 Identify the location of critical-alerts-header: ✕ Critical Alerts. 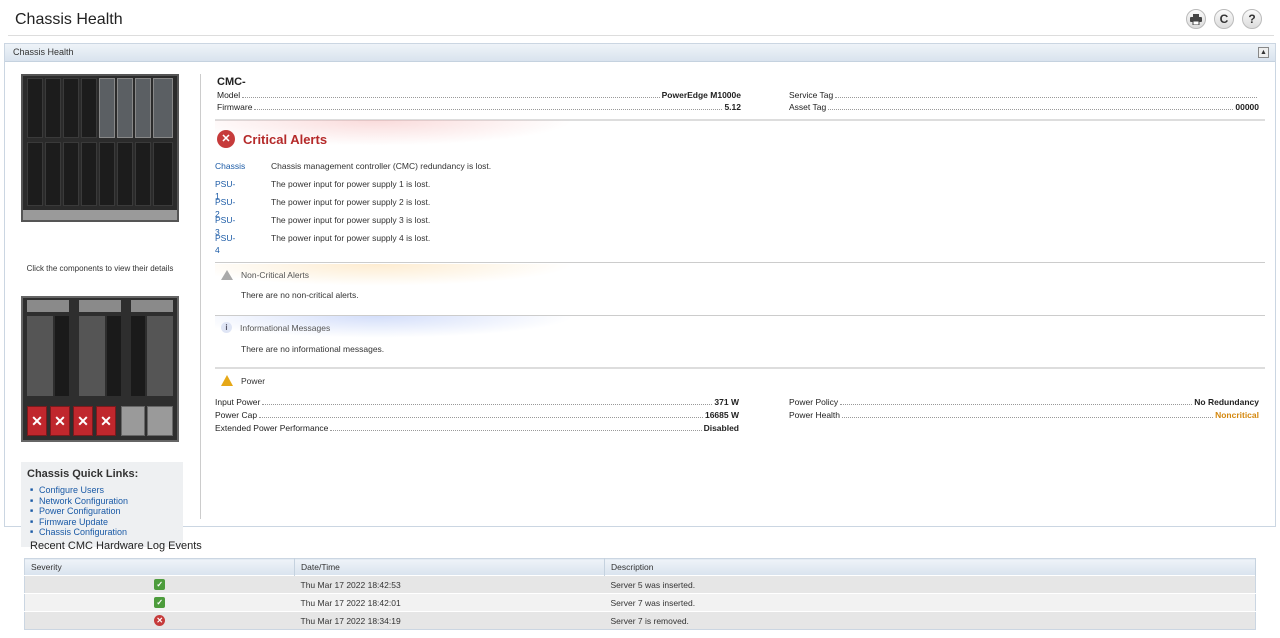
(272, 139).